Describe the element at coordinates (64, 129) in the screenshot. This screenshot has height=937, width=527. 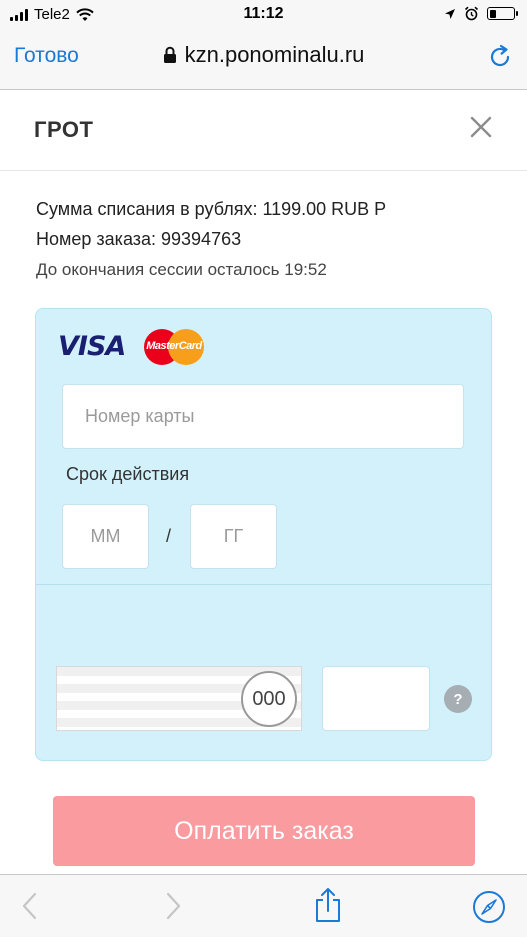
I see `modal-title: ГРОТ` at that location.